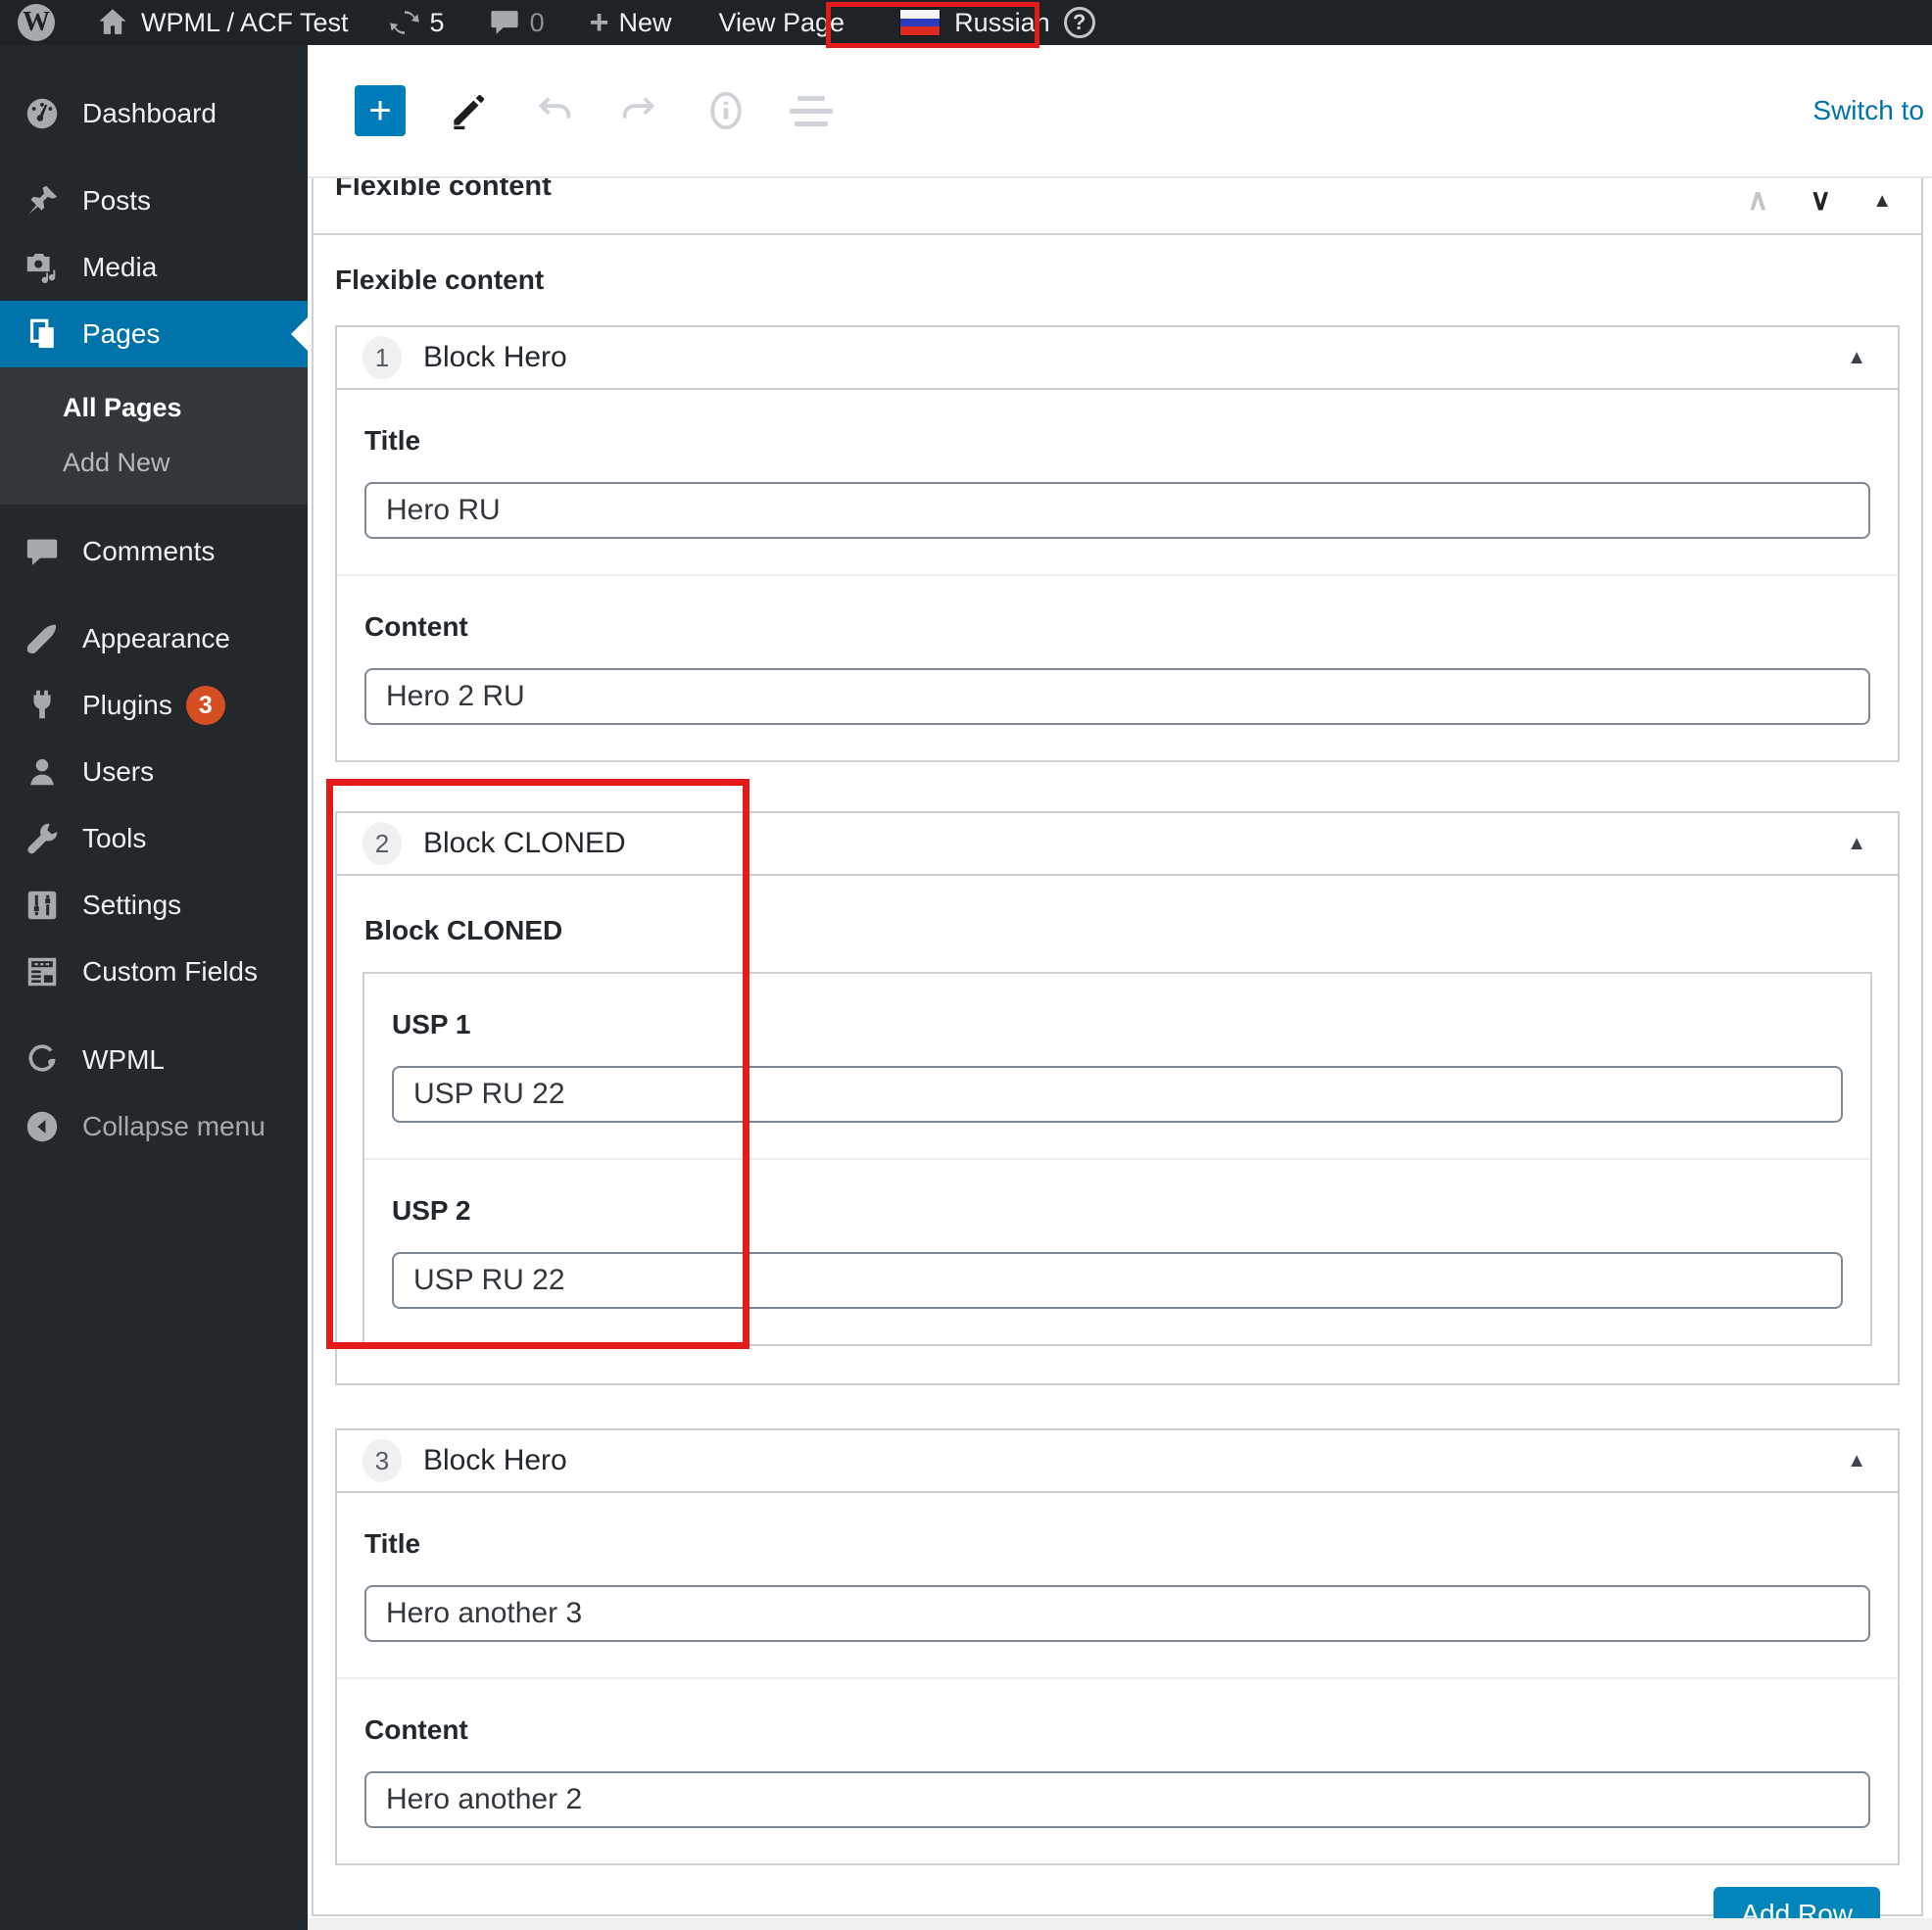  What do you see at coordinates (42, 972) in the screenshot?
I see `custom-fields-icon` at bounding box center [42, 972].